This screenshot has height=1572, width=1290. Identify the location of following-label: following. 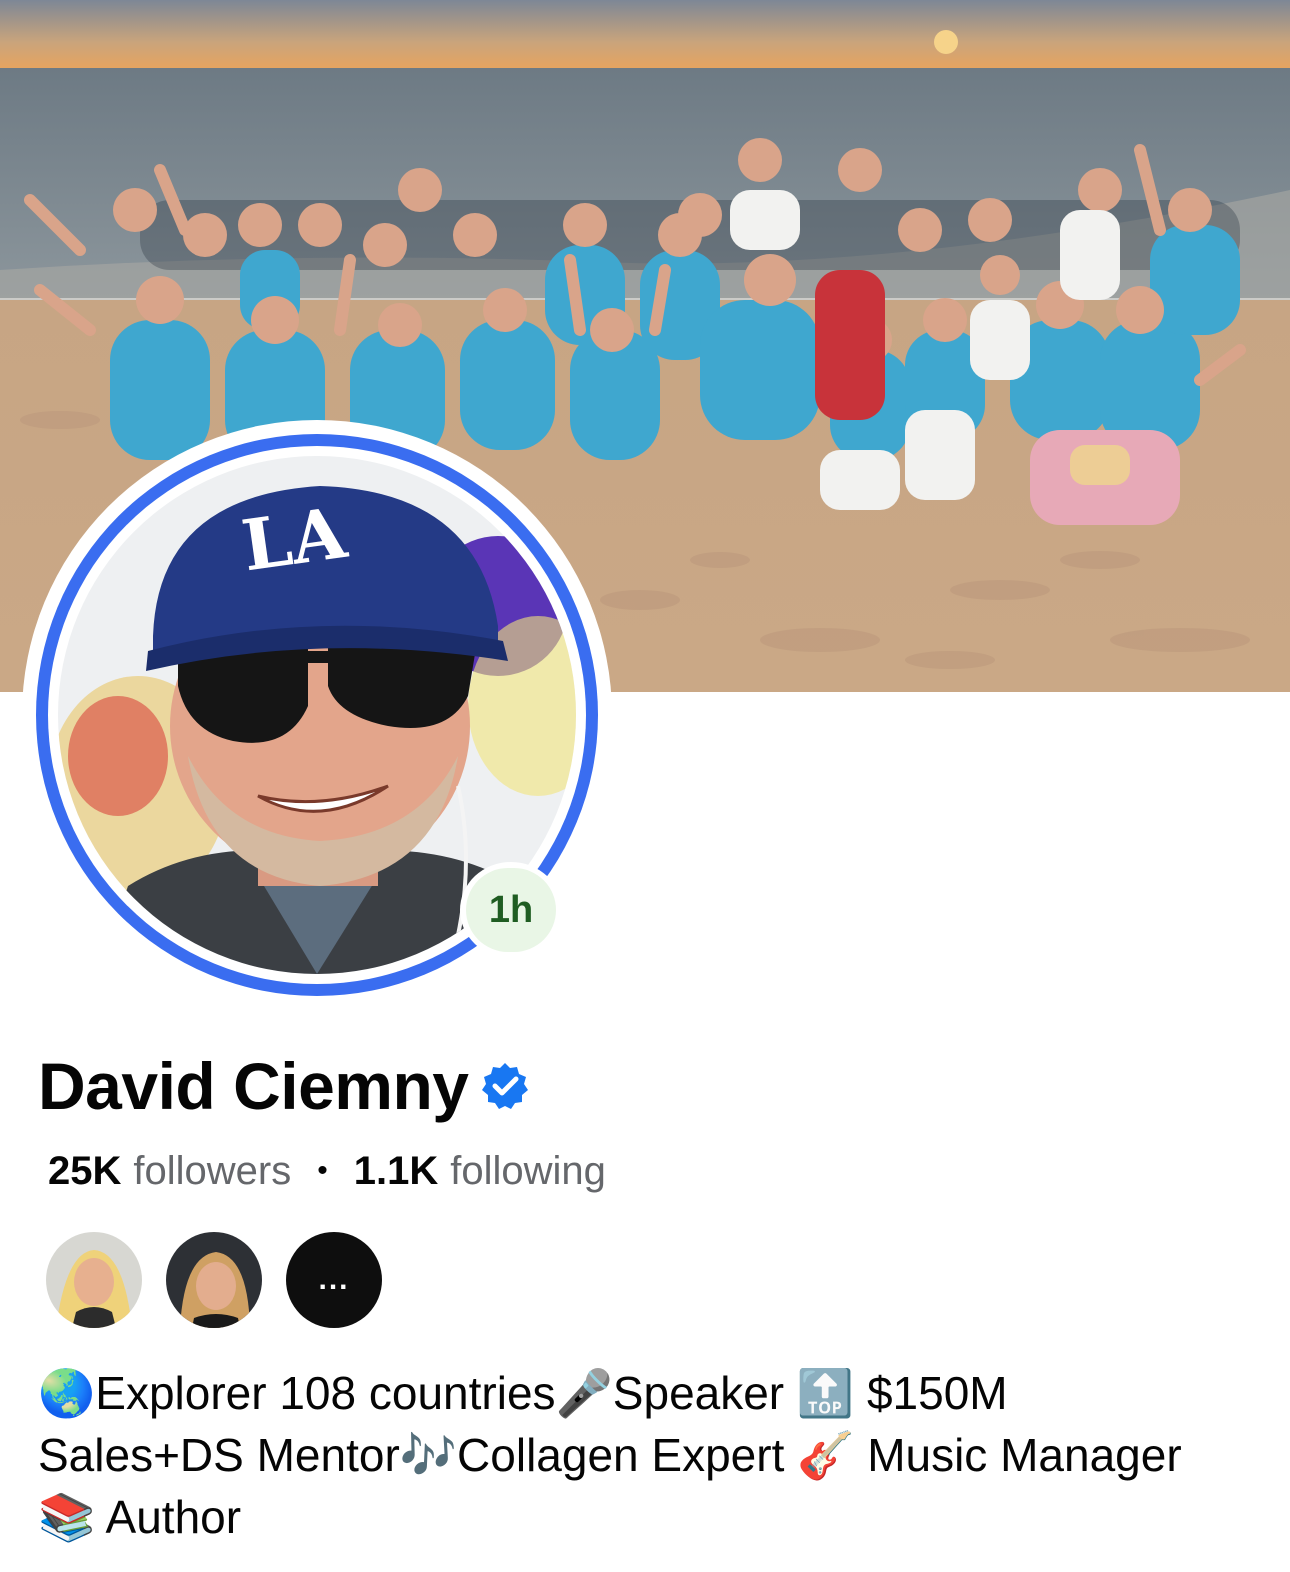
(528, 1171).